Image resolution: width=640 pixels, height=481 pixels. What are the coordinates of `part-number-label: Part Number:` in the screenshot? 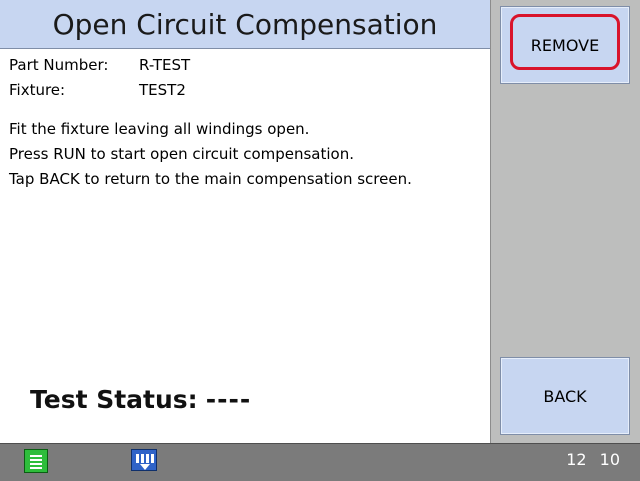 It's located at (59, 65).